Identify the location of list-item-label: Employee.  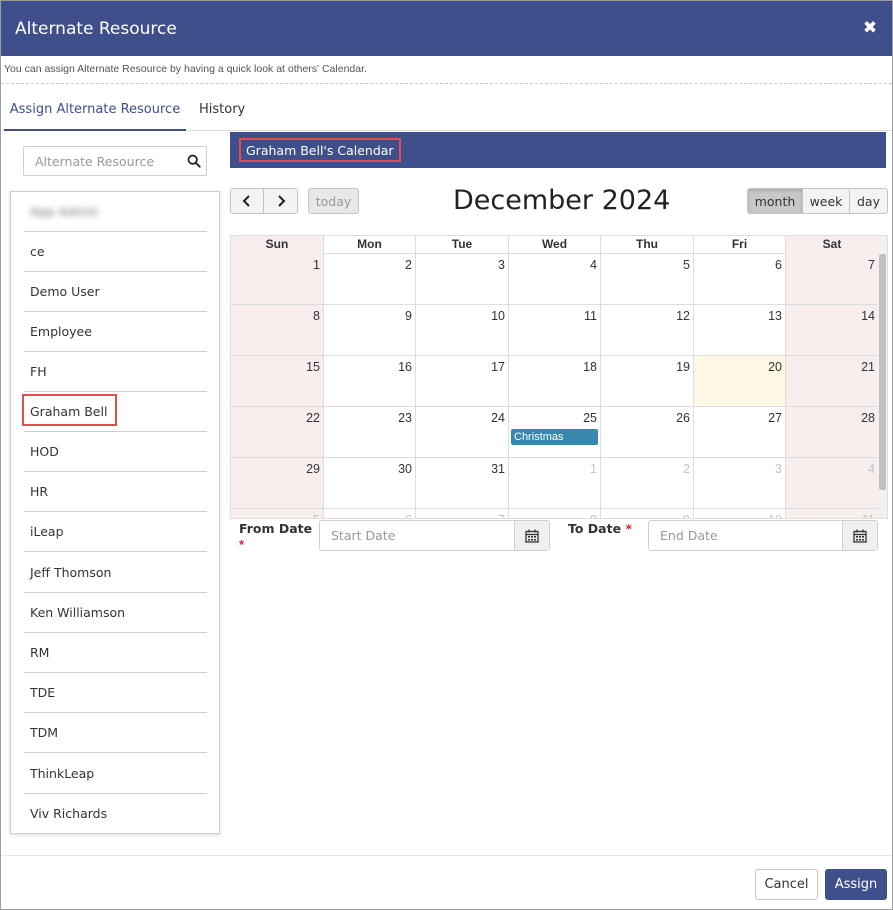
(61, 331).